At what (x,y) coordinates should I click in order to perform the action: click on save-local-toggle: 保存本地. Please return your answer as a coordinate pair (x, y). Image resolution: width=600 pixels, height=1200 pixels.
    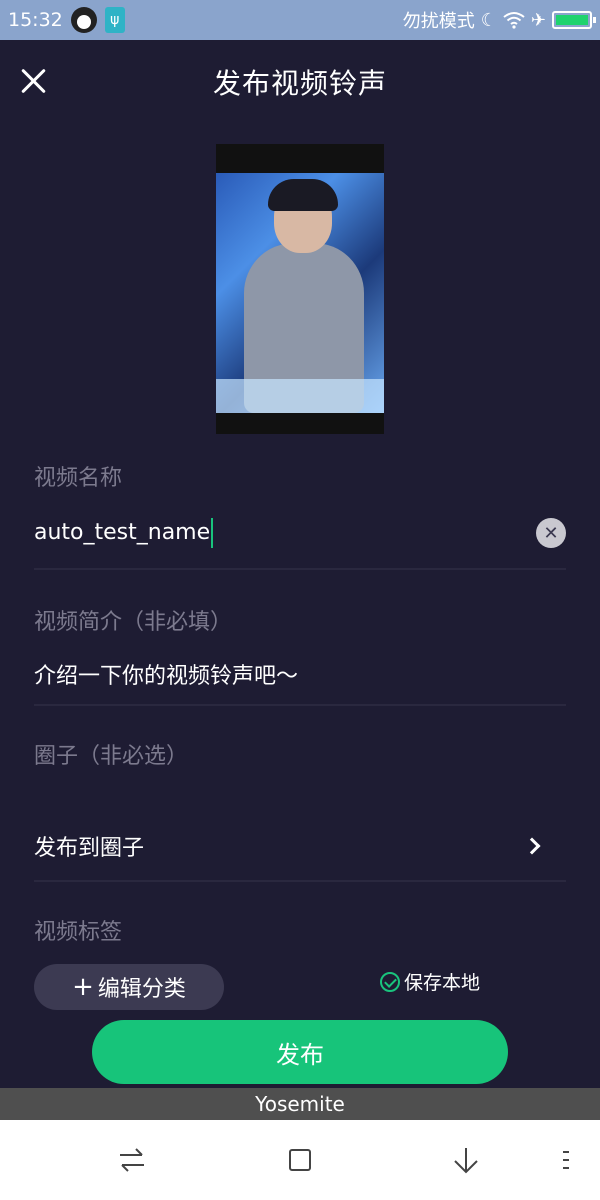
    Looking at the image, I should click on (430, 981).